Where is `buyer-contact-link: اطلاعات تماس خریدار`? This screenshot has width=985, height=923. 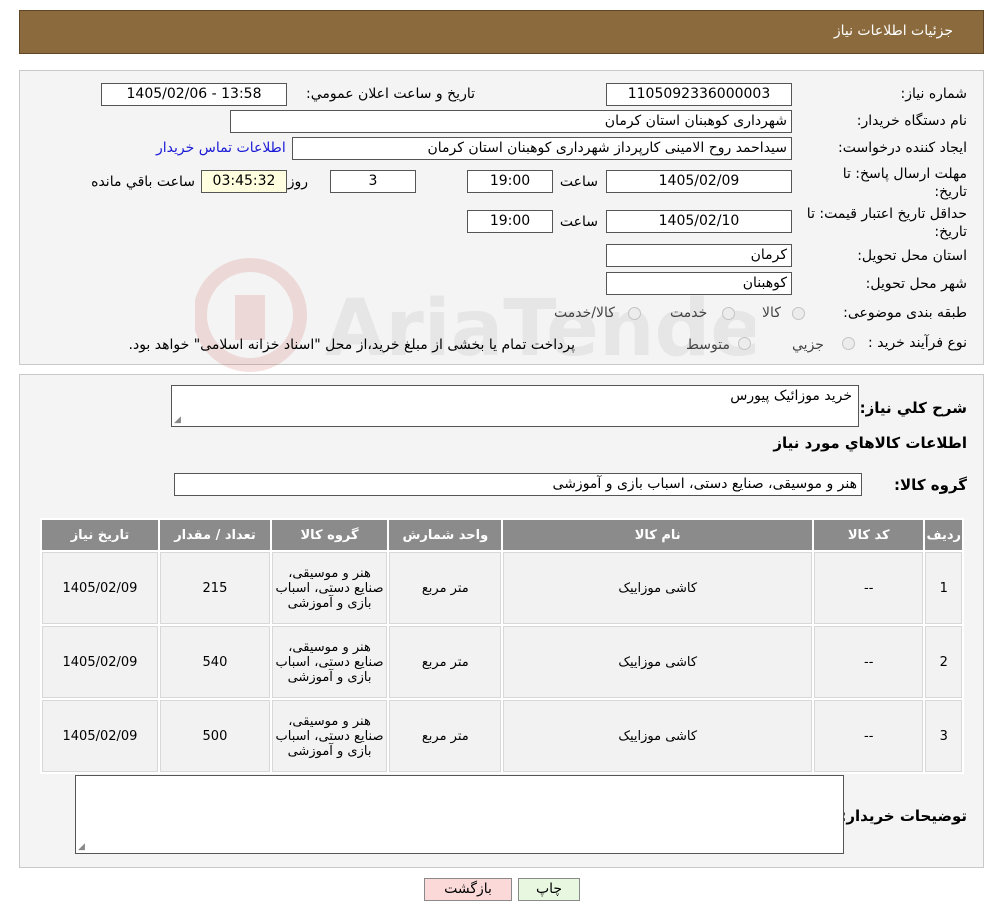 buyer-contact-link: اطلاعات تماس خریدار is located at coordinates (221, 148).